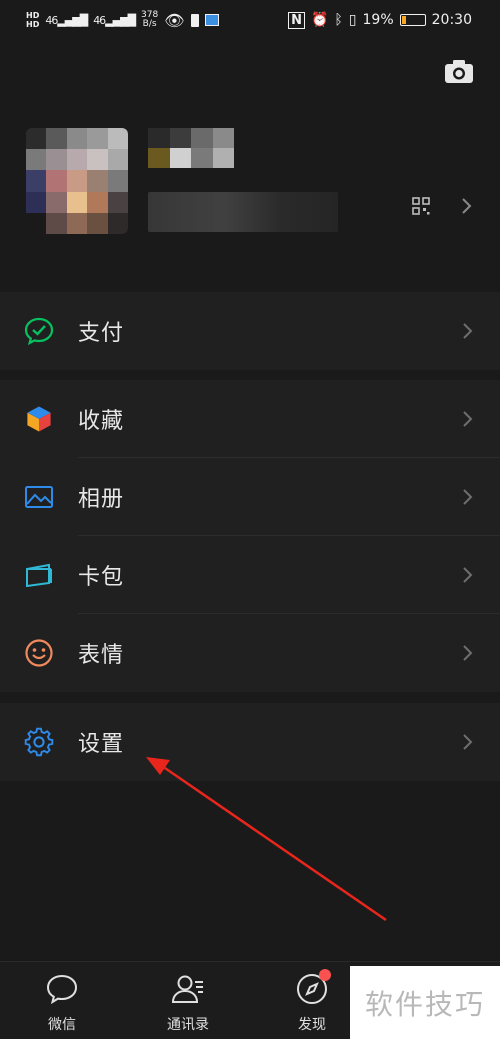  I want to click on vibrate-icon: ▯, so click(352, 20).